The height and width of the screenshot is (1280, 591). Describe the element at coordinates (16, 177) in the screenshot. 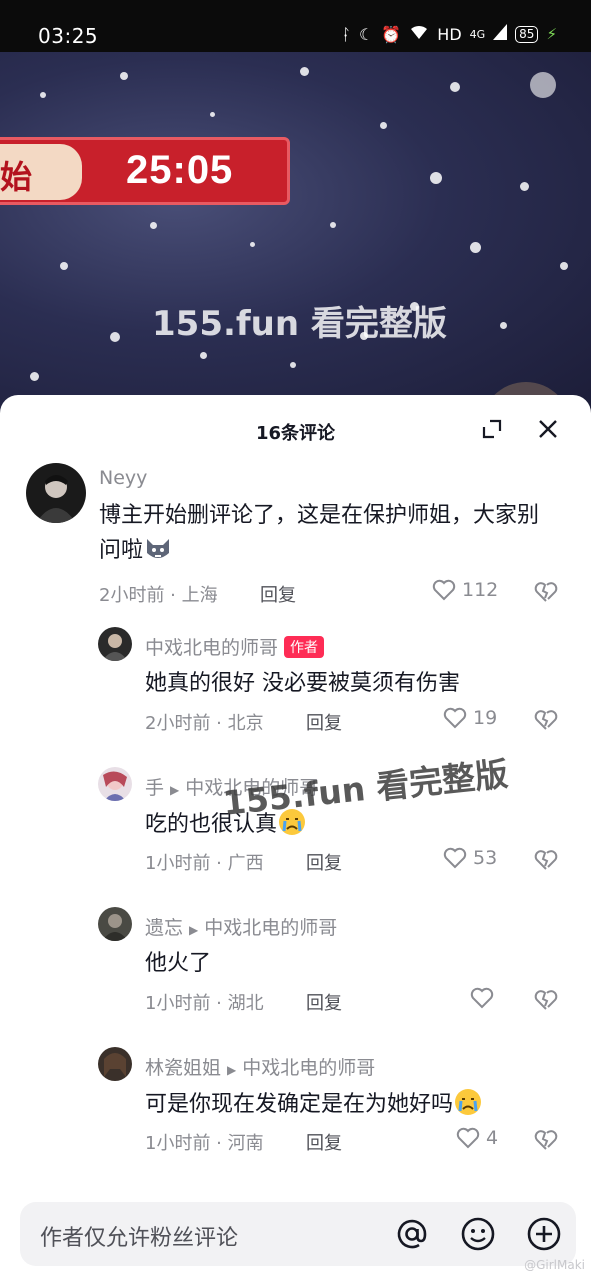

I see `banner-left-text: 始` at that location.